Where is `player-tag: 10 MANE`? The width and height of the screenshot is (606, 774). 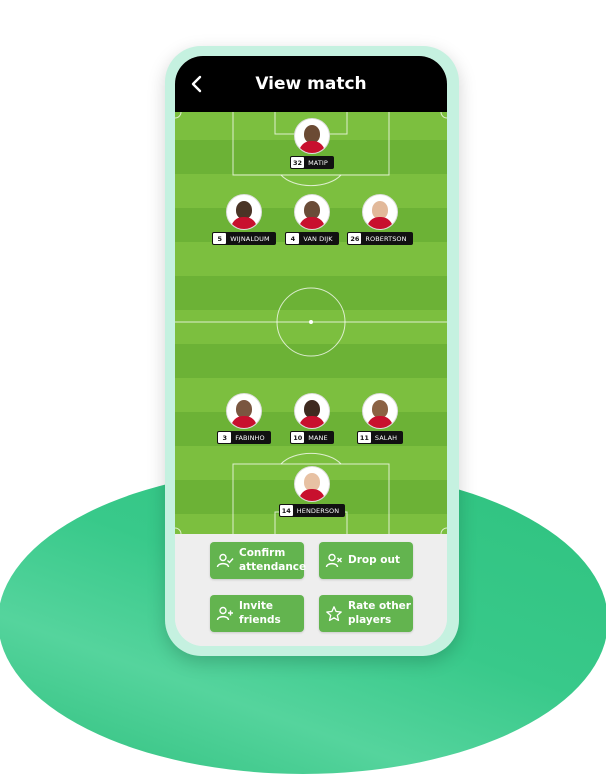
player-tag: 10 MANE is located at coordinates (312, 437).